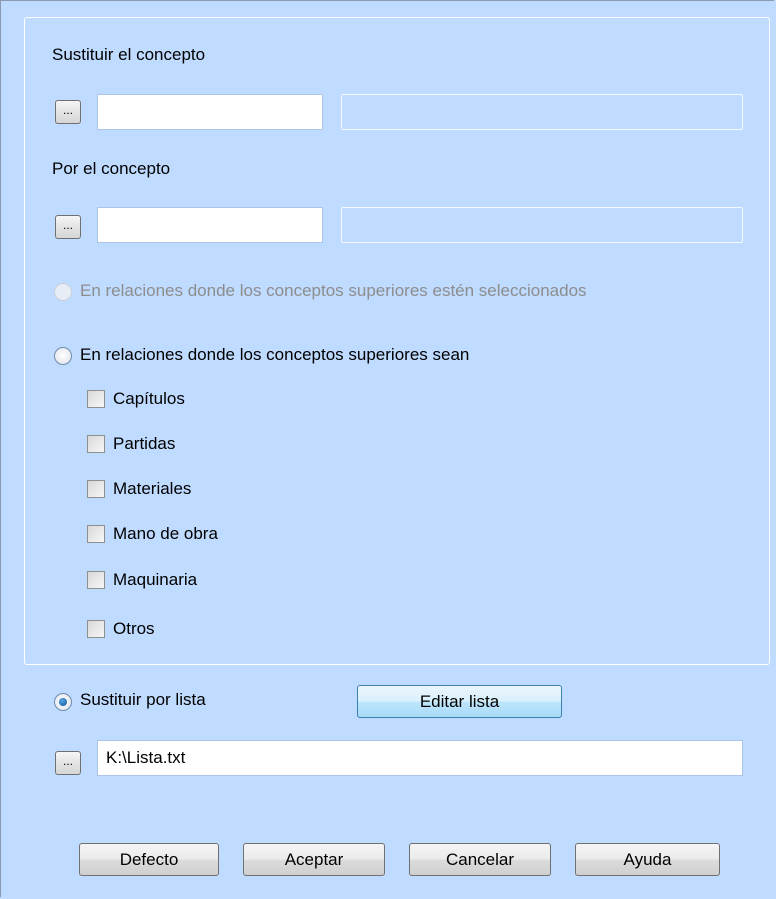 The image size is (776, 899). I want to click on help-button: Ayuda, so click(647, 859).